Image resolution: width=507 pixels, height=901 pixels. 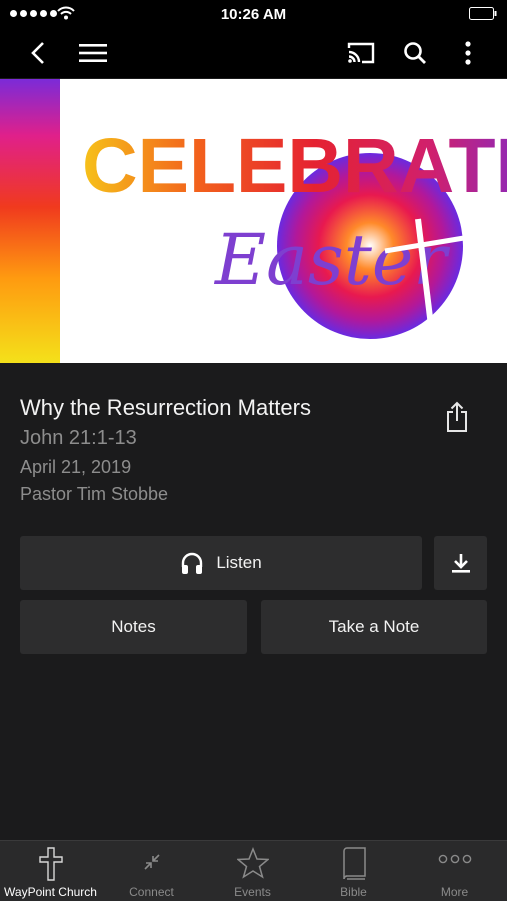 I want to click on back-button, so click(x=38, y=53).